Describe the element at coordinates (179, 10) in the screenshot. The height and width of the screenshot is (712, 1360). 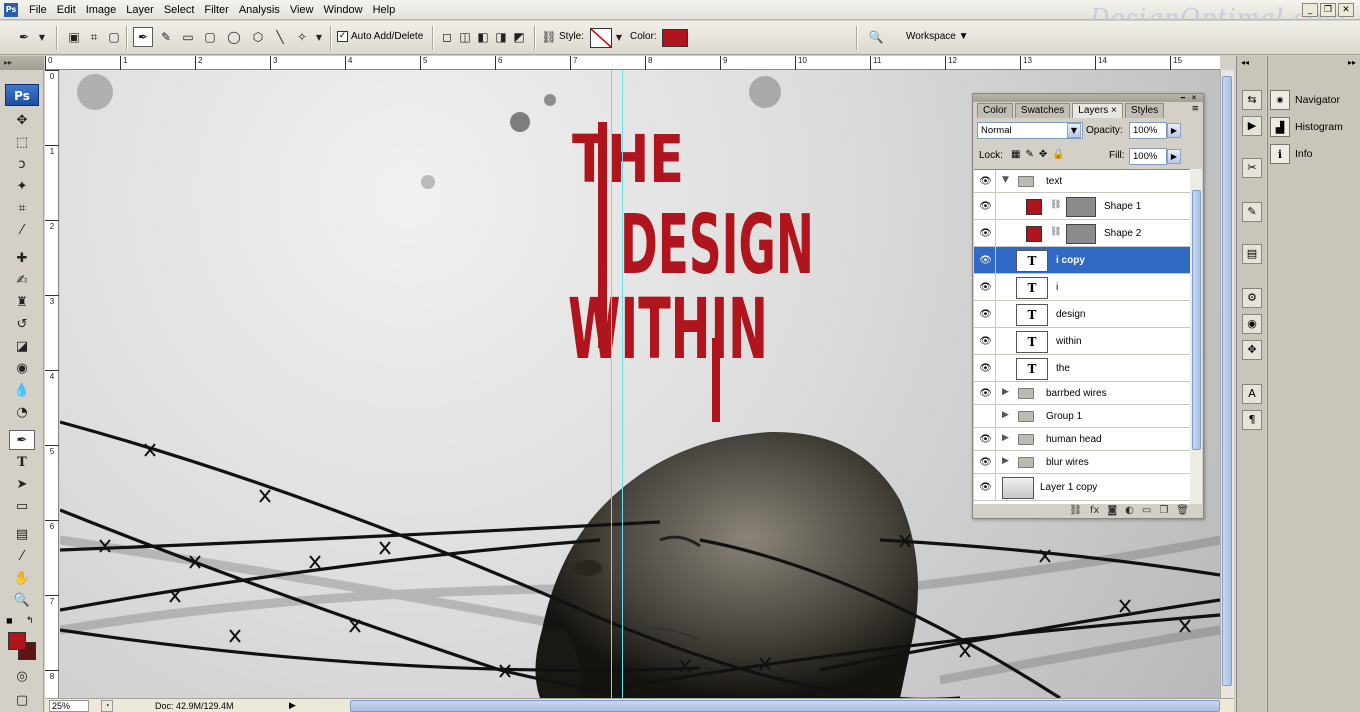
I see `menu-select: Select` at that location.